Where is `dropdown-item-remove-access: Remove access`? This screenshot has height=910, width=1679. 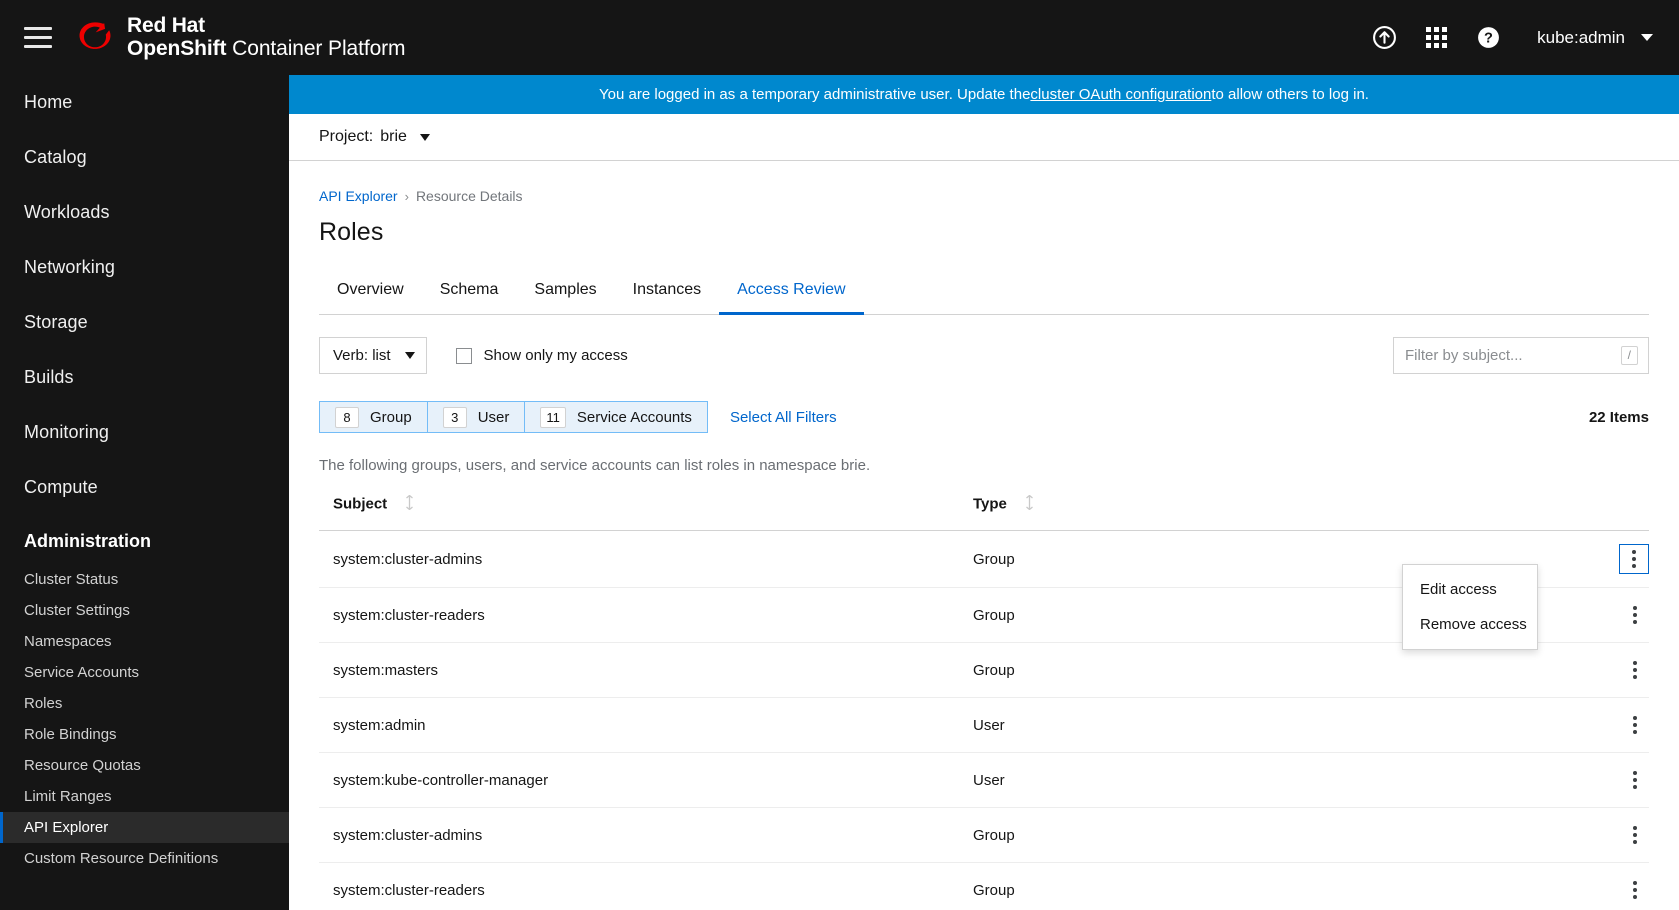
dropdown-item-remove-access: Remove access is located at coordinates (1470, 624).